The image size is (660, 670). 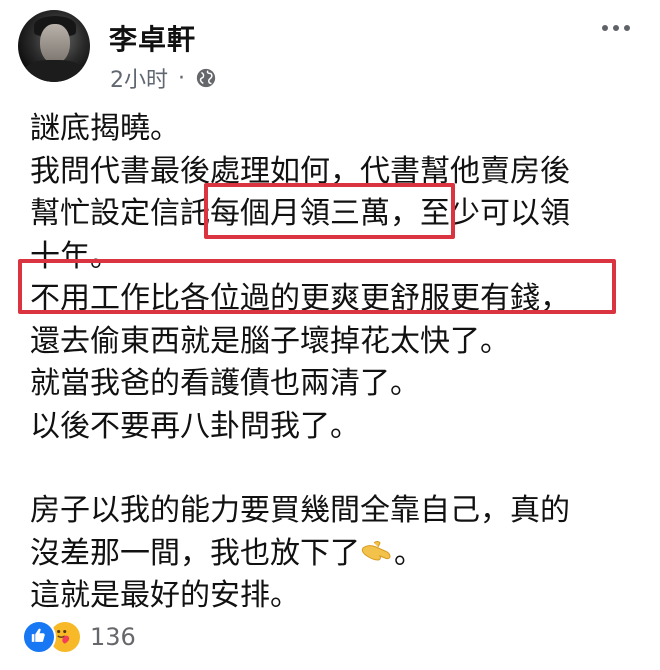 I want to click on globe-icon, so click(x=206, y=78).